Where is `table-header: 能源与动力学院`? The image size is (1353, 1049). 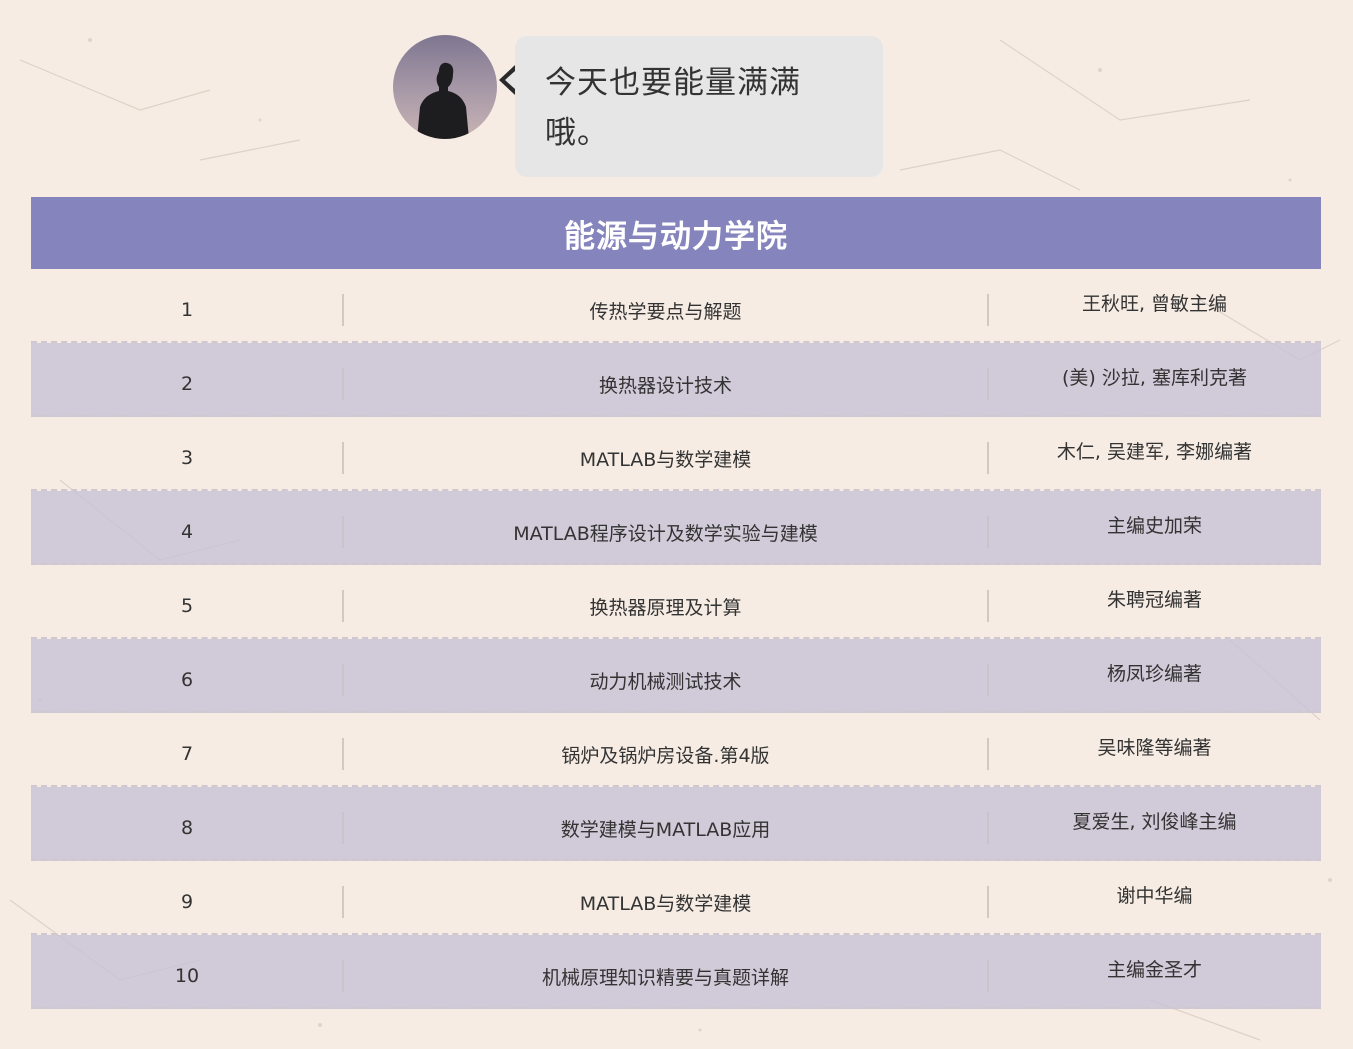 table-header: 能源与动力学院 is located at coordinates (676, 233).